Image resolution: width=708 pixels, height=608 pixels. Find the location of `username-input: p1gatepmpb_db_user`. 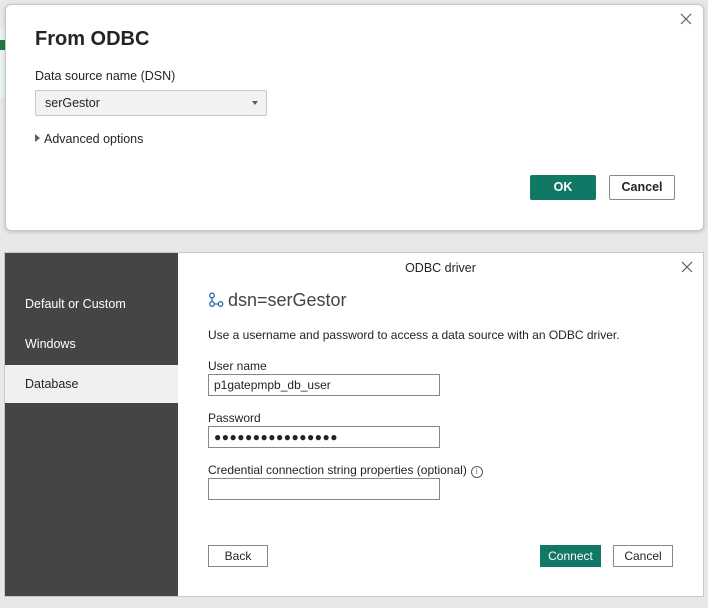

username-input: p1gatepmpb_db_user is located at coordinates (324, 385).